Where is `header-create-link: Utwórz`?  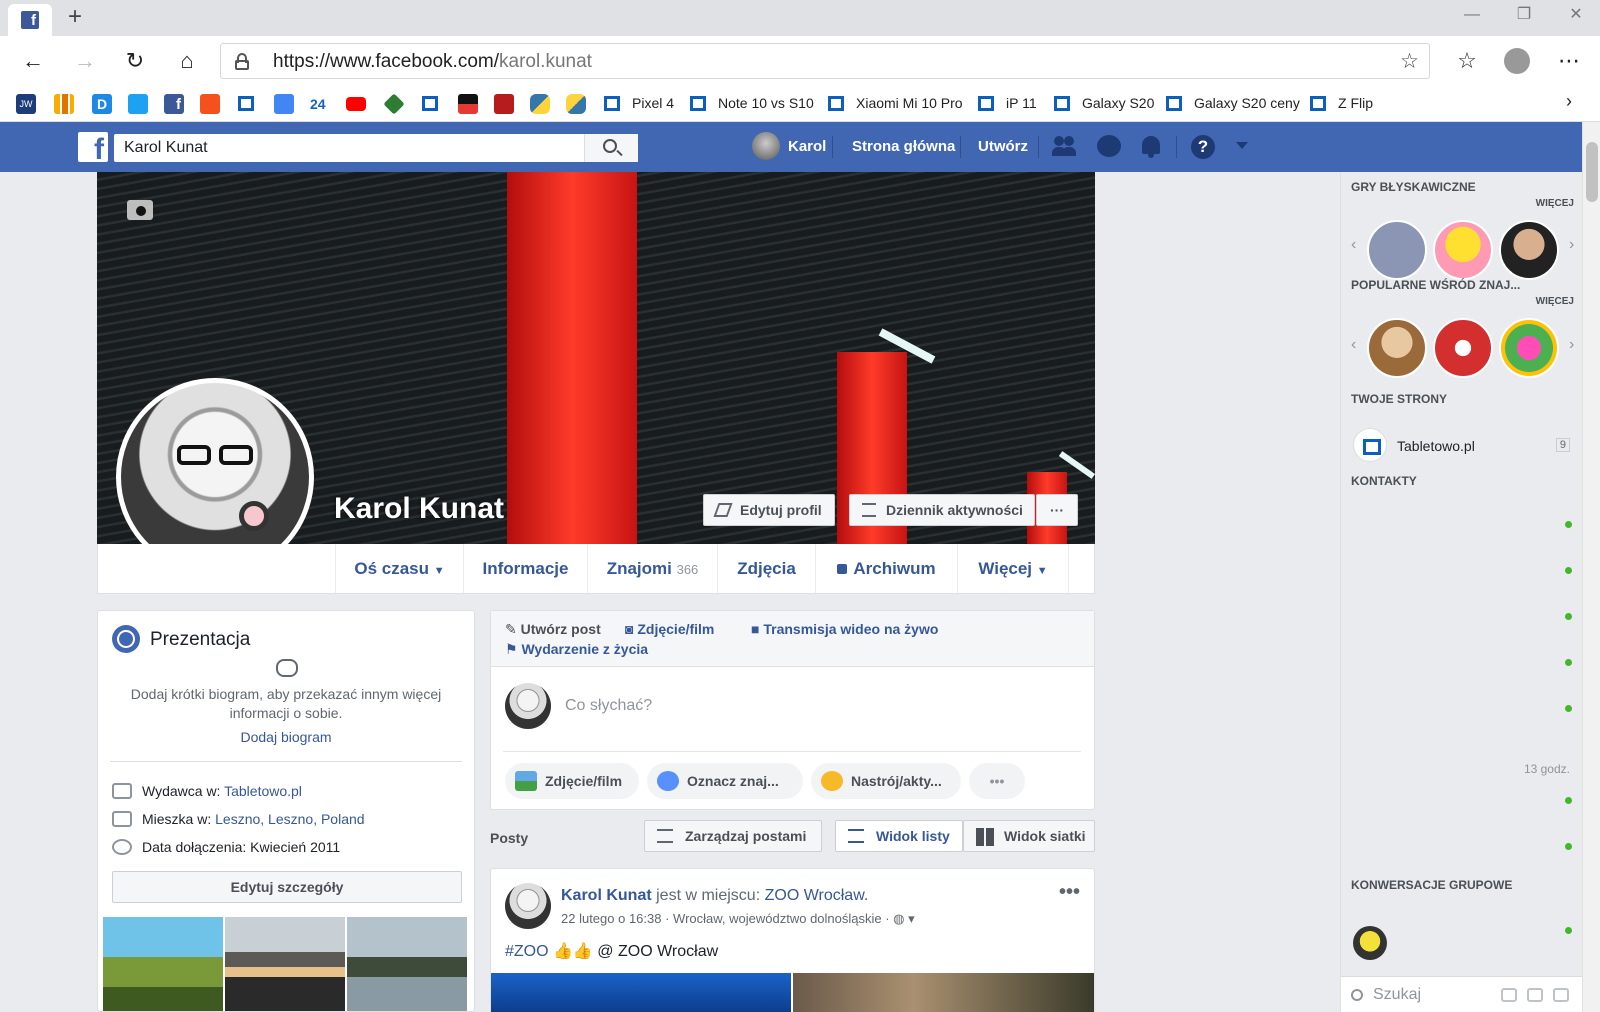 header-create-link: Utwórz is located at coordinates (1003, 146).